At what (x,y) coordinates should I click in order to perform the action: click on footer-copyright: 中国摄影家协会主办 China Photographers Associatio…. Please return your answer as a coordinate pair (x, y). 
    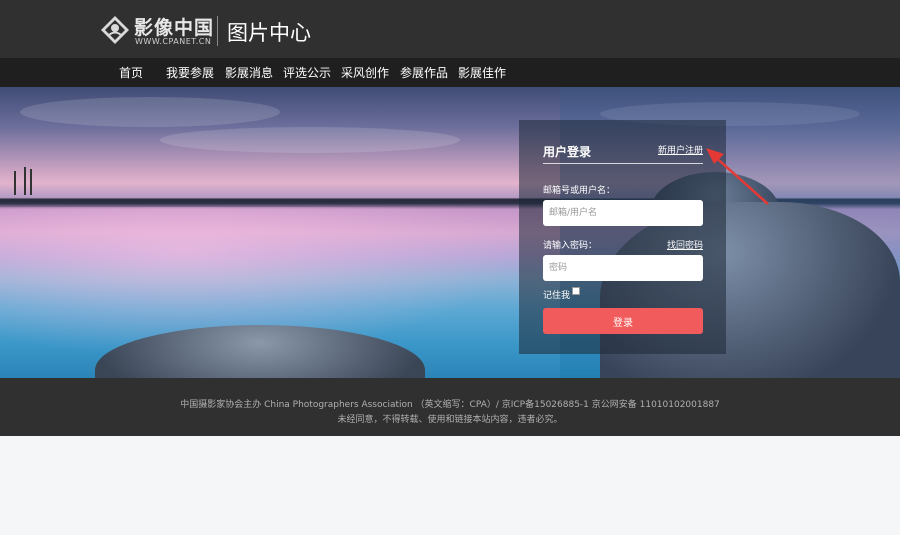
    Looking at the image, I should click on (450, 405).